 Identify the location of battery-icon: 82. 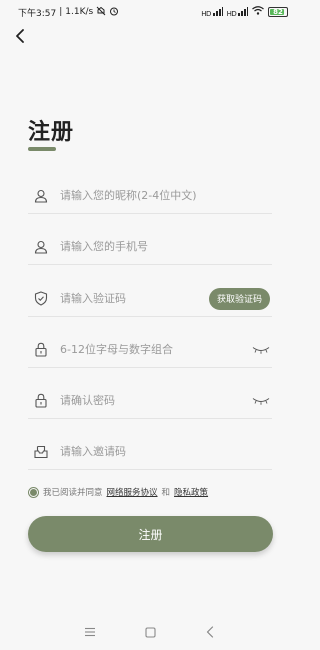
(278, 12).